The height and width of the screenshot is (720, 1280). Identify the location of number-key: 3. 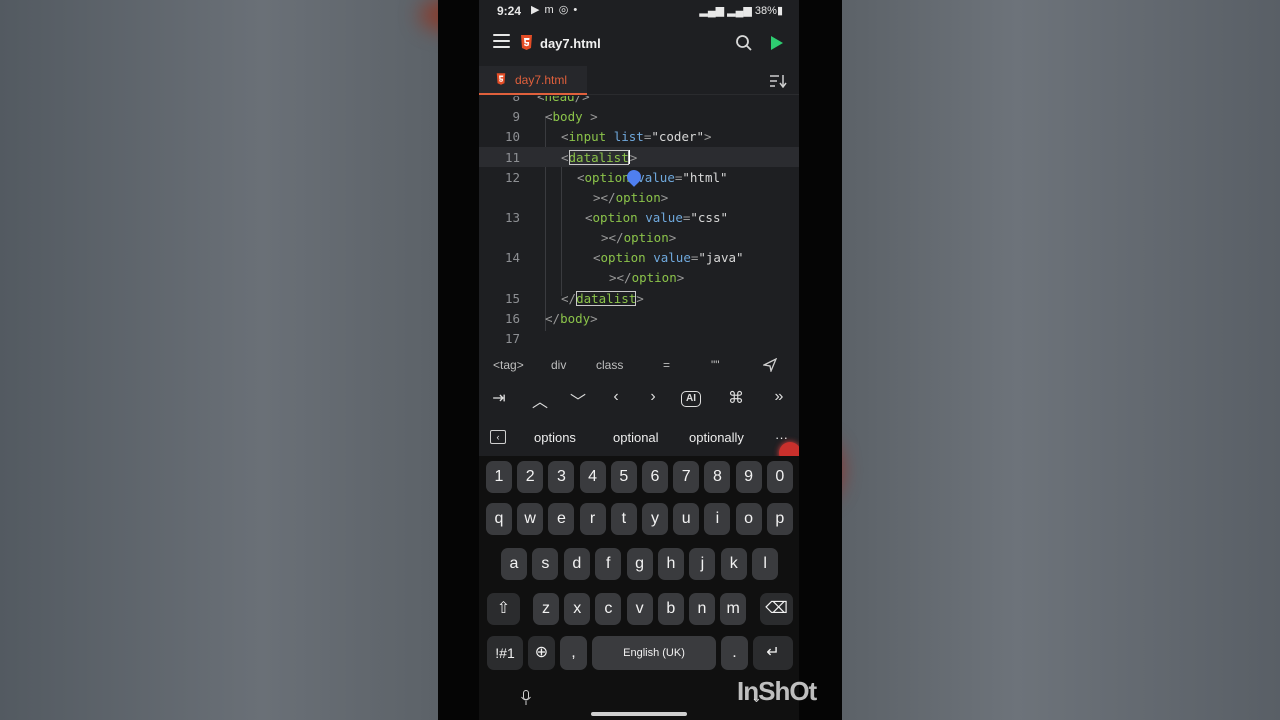
(561, 477).